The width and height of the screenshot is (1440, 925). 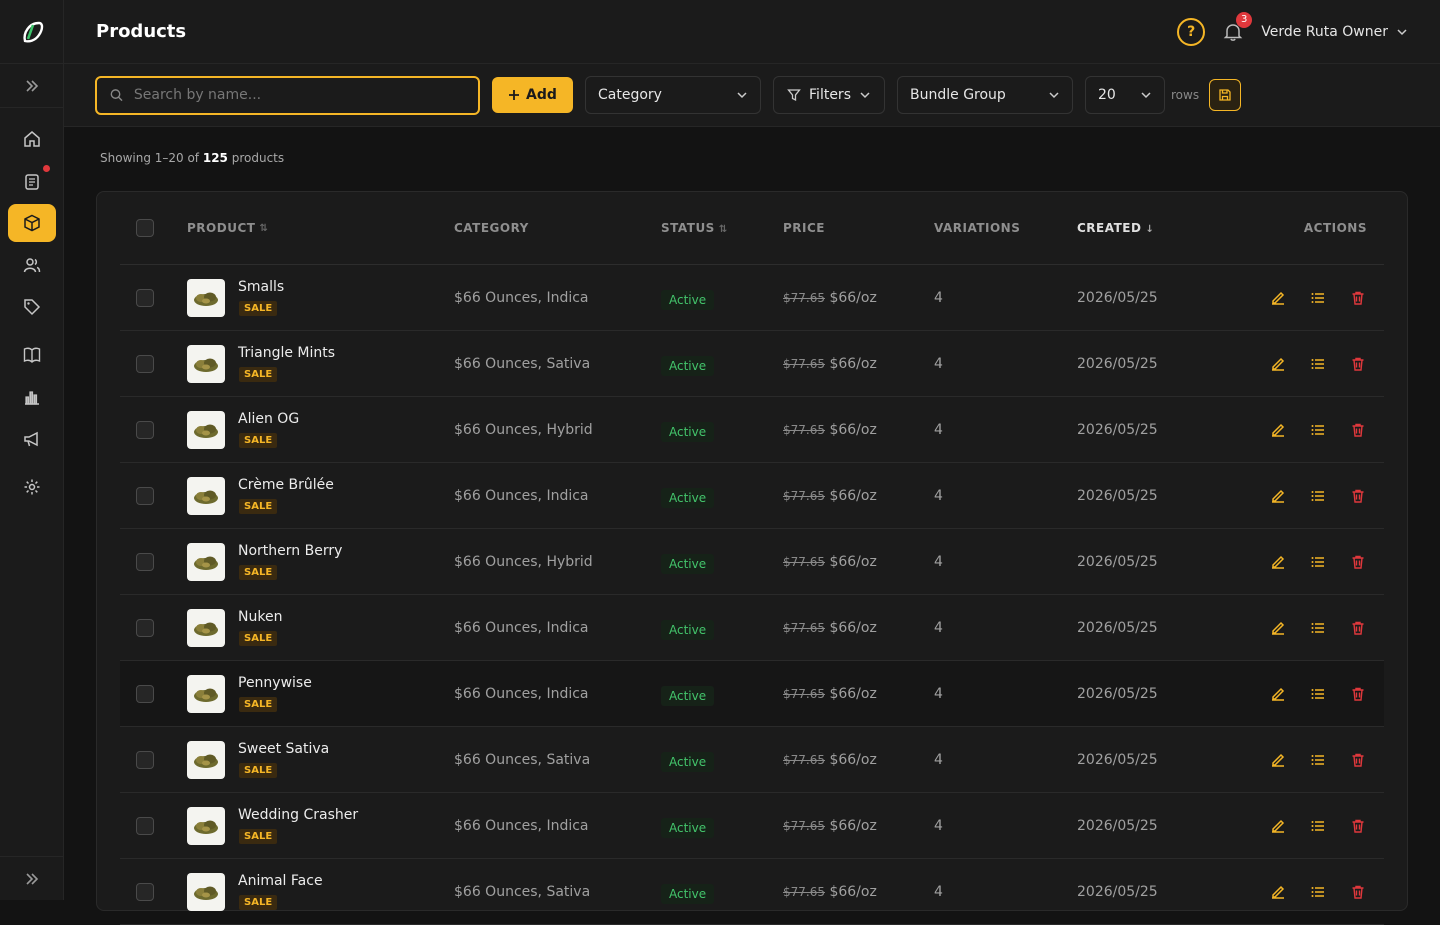 I want to click on add-product-button: Add, so click(x=532, y=95).